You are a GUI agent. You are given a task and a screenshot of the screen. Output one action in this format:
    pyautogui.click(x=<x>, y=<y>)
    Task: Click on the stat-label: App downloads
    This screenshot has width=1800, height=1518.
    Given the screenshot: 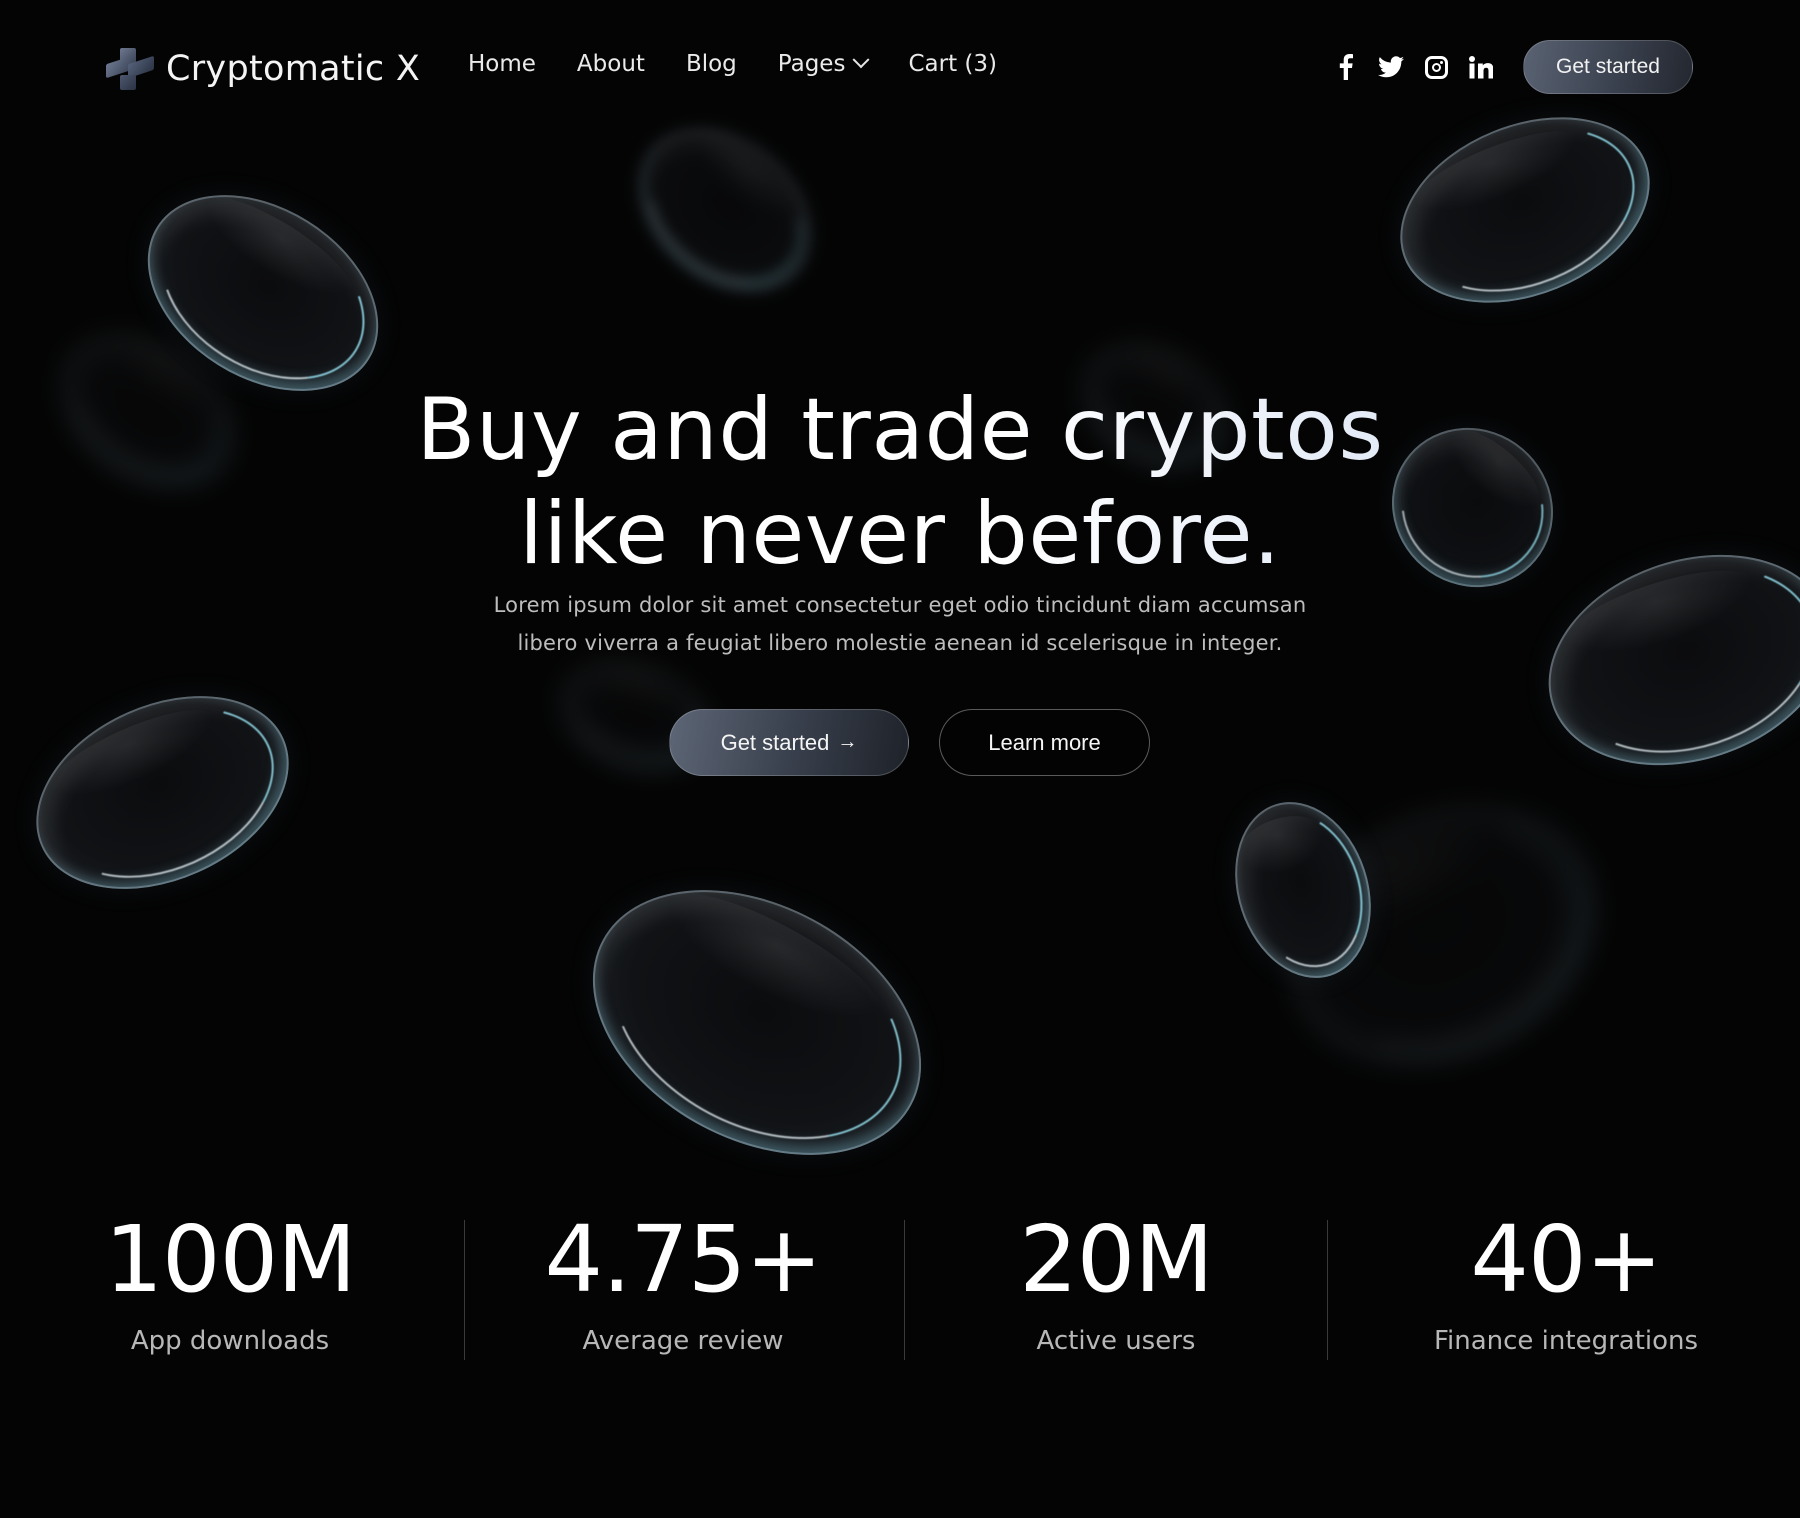 What is the action you would take?
    pyautogui.click(x=230, y=1341)
    